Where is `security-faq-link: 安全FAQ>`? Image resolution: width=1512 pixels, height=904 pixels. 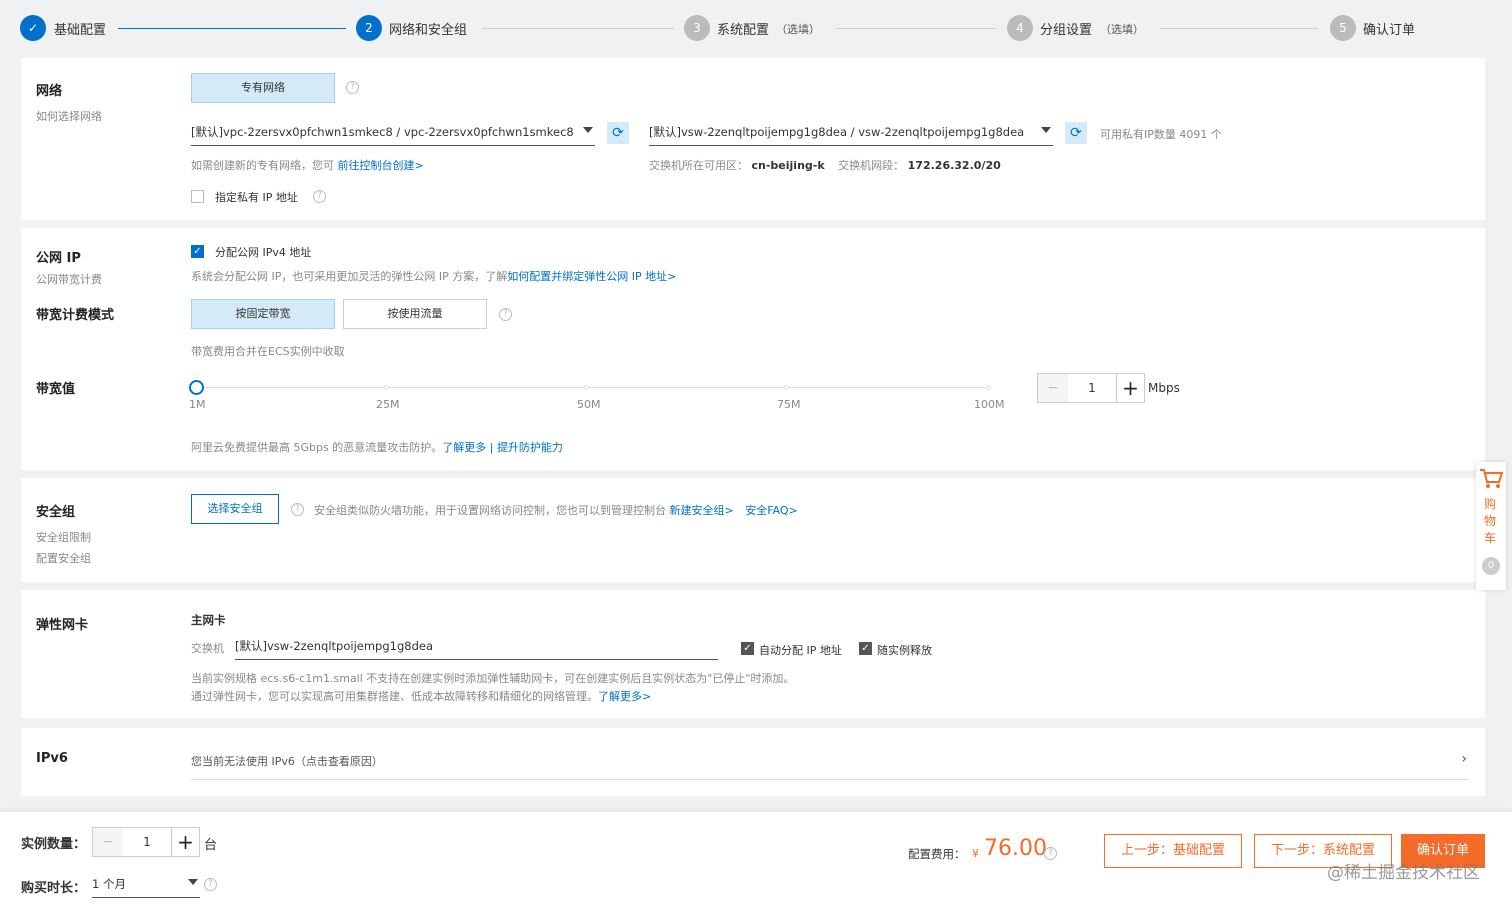
security-faq-link: 安全FAQ> is located at coordinates (771, 510).